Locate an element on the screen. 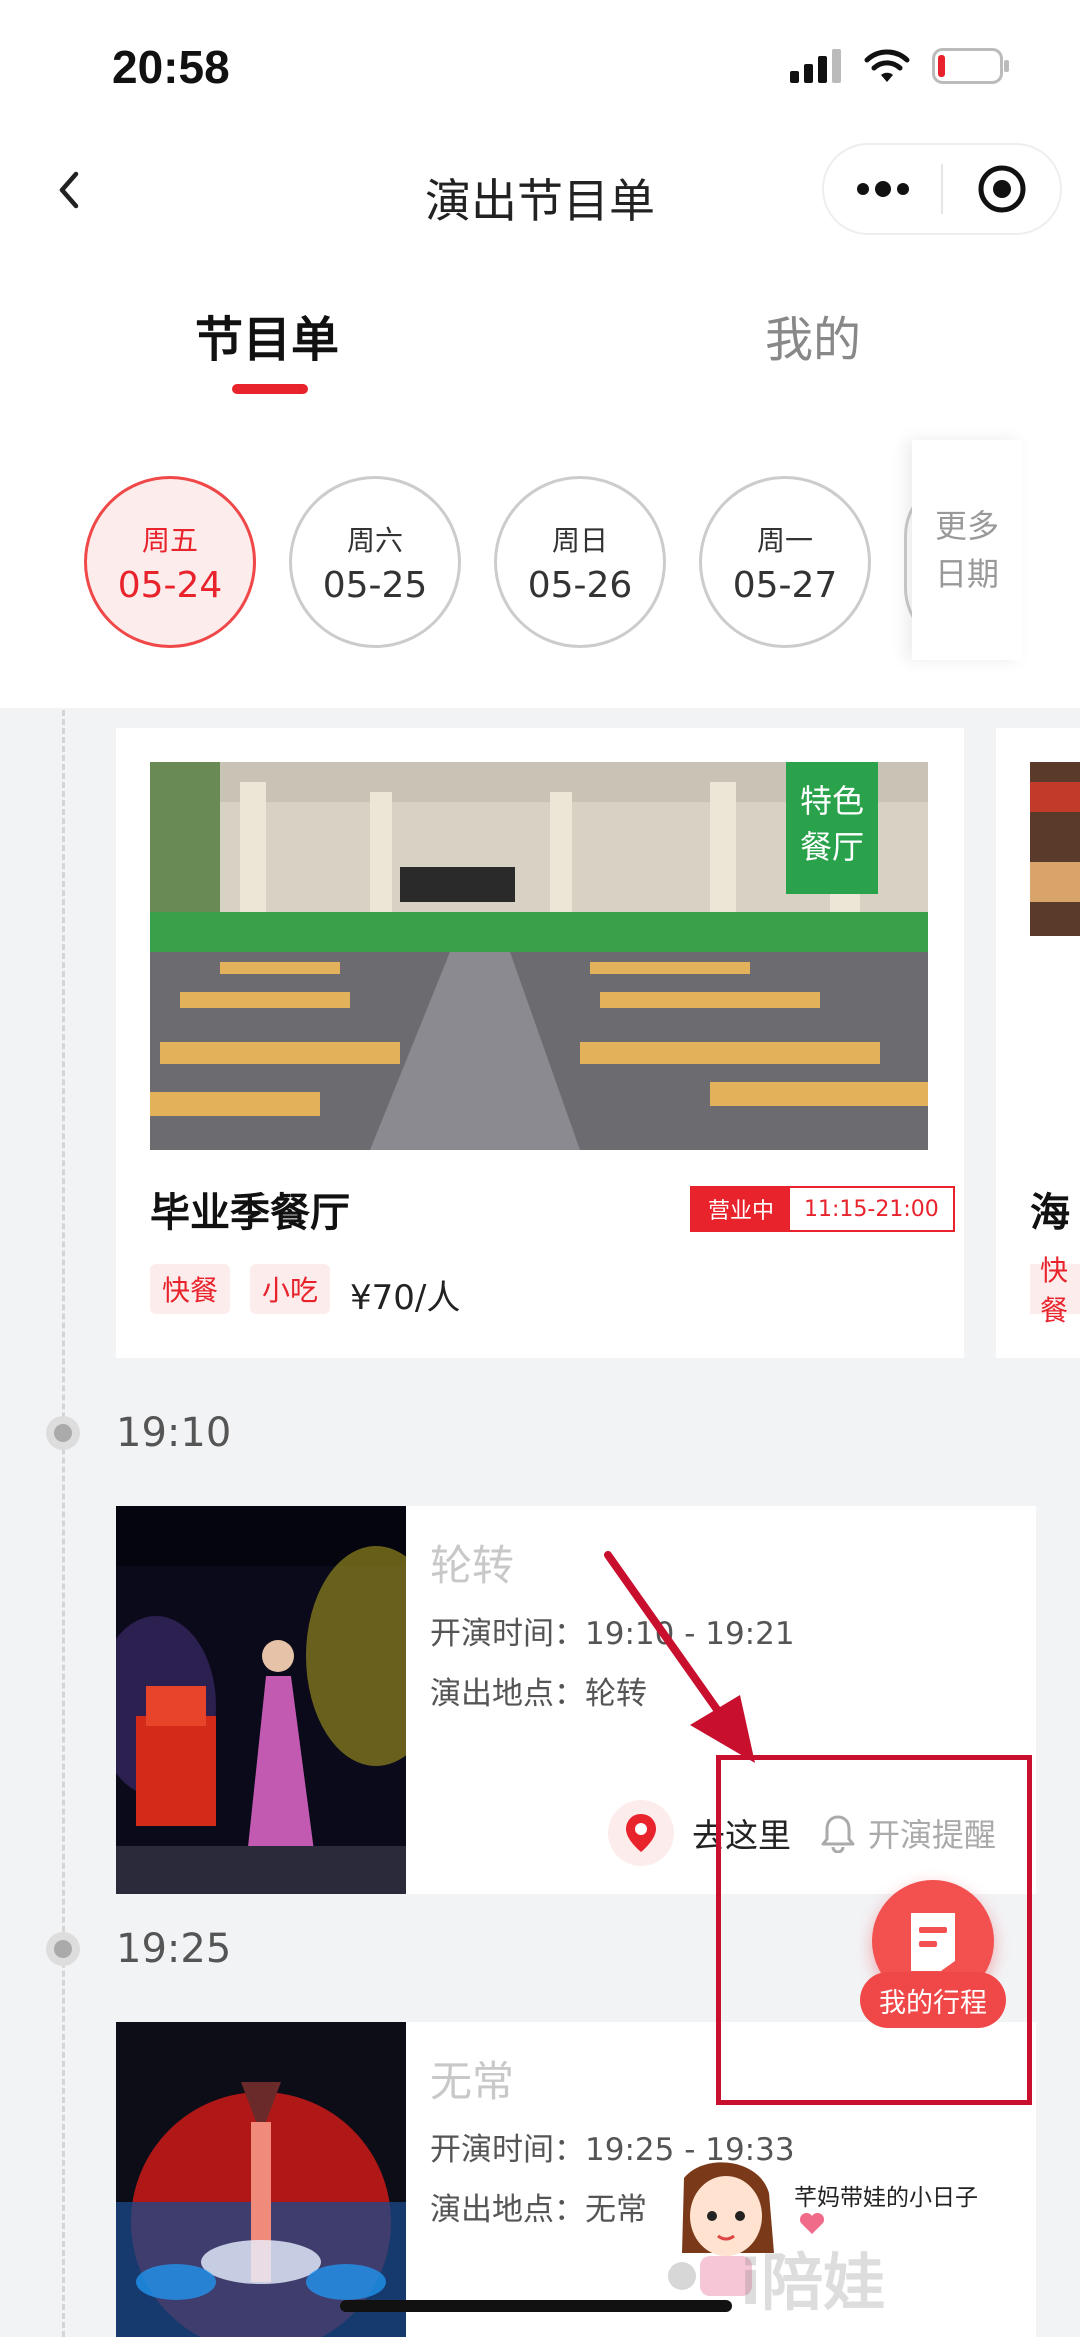 The height and width of the screenshot is (2337, 1080). my-itinerary-button: 我的行程 is located at coordinates (933, 1980).